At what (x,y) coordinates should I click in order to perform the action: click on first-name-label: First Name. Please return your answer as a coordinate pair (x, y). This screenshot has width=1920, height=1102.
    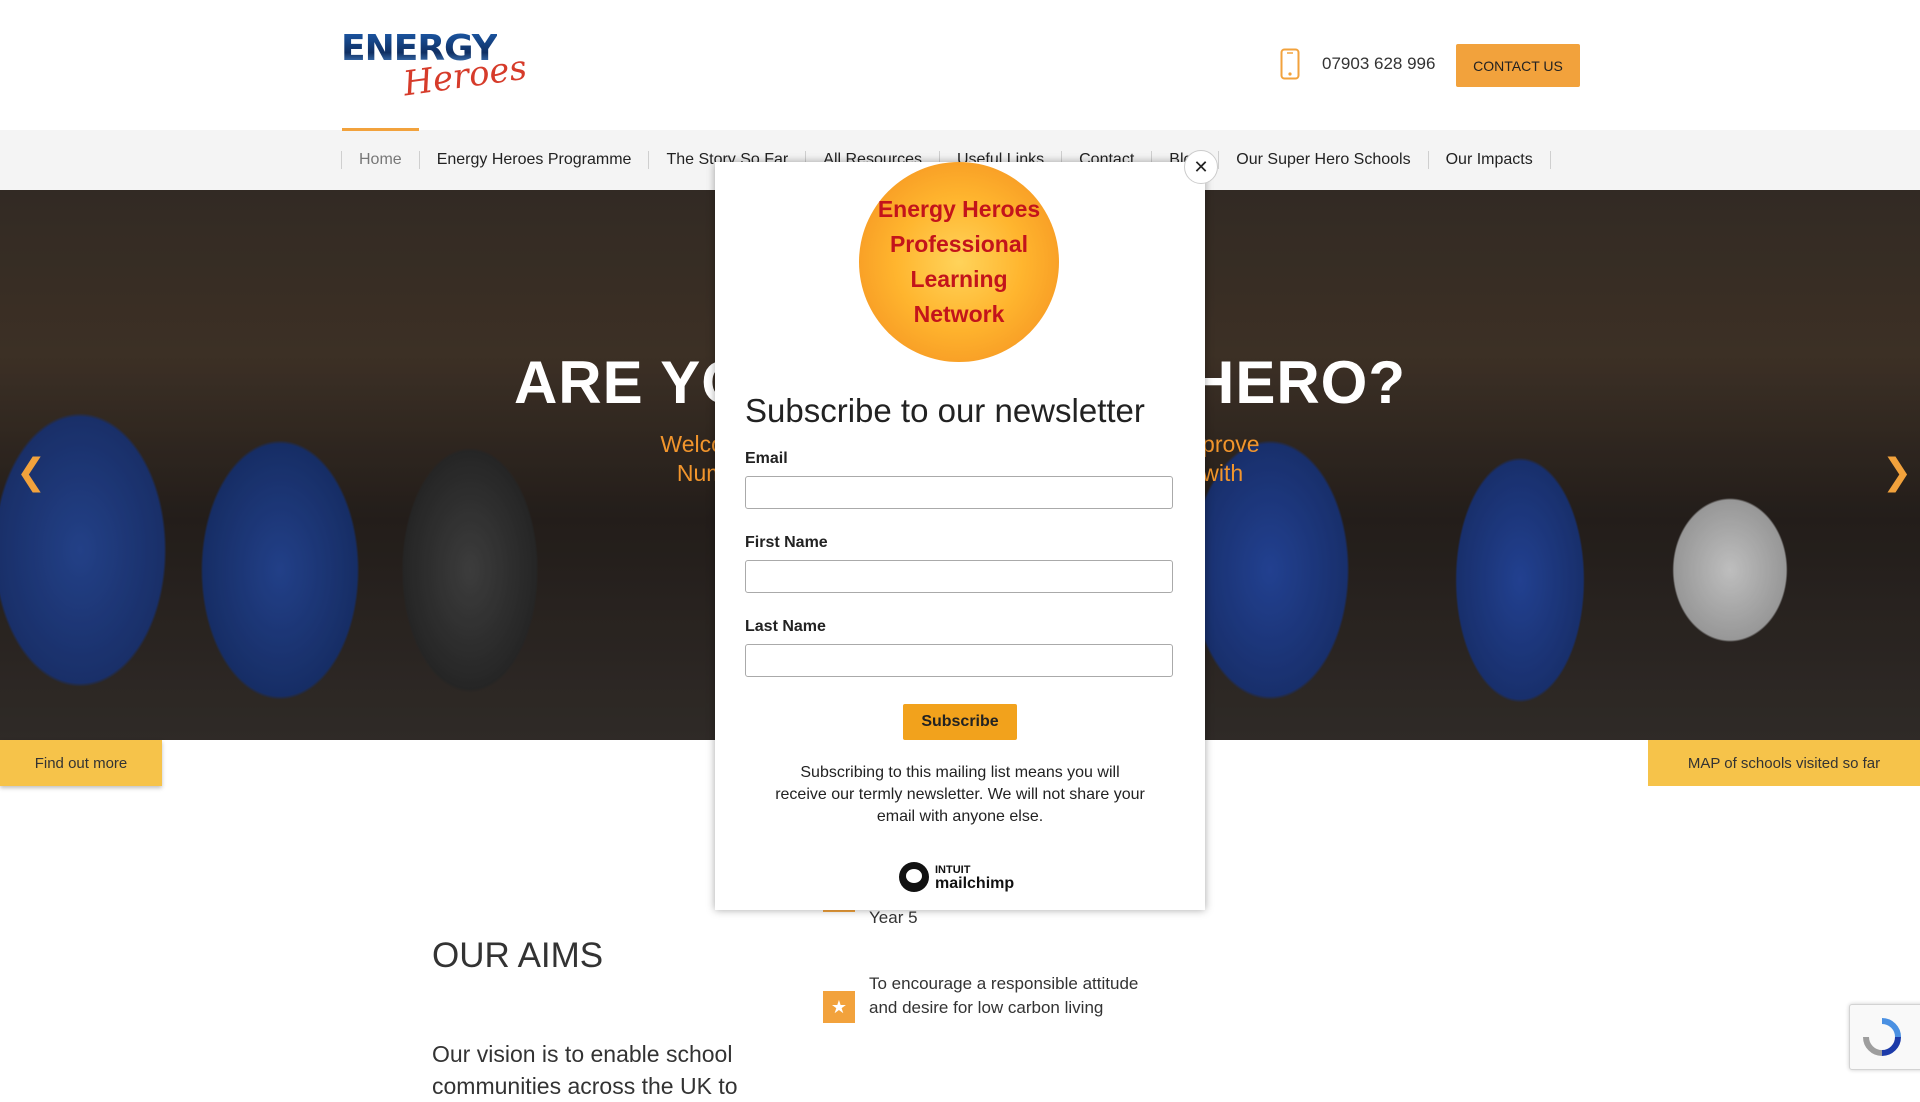
    Looking at the image, I should click on (786, 542).